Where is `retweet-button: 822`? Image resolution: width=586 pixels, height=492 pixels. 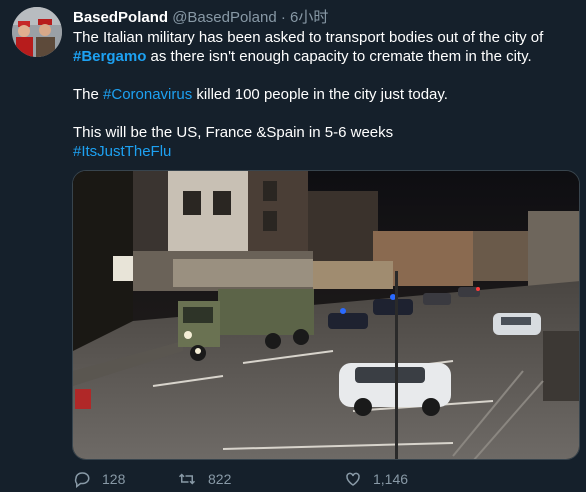 retweet-button: 822 is located at coordinates (204, 479).